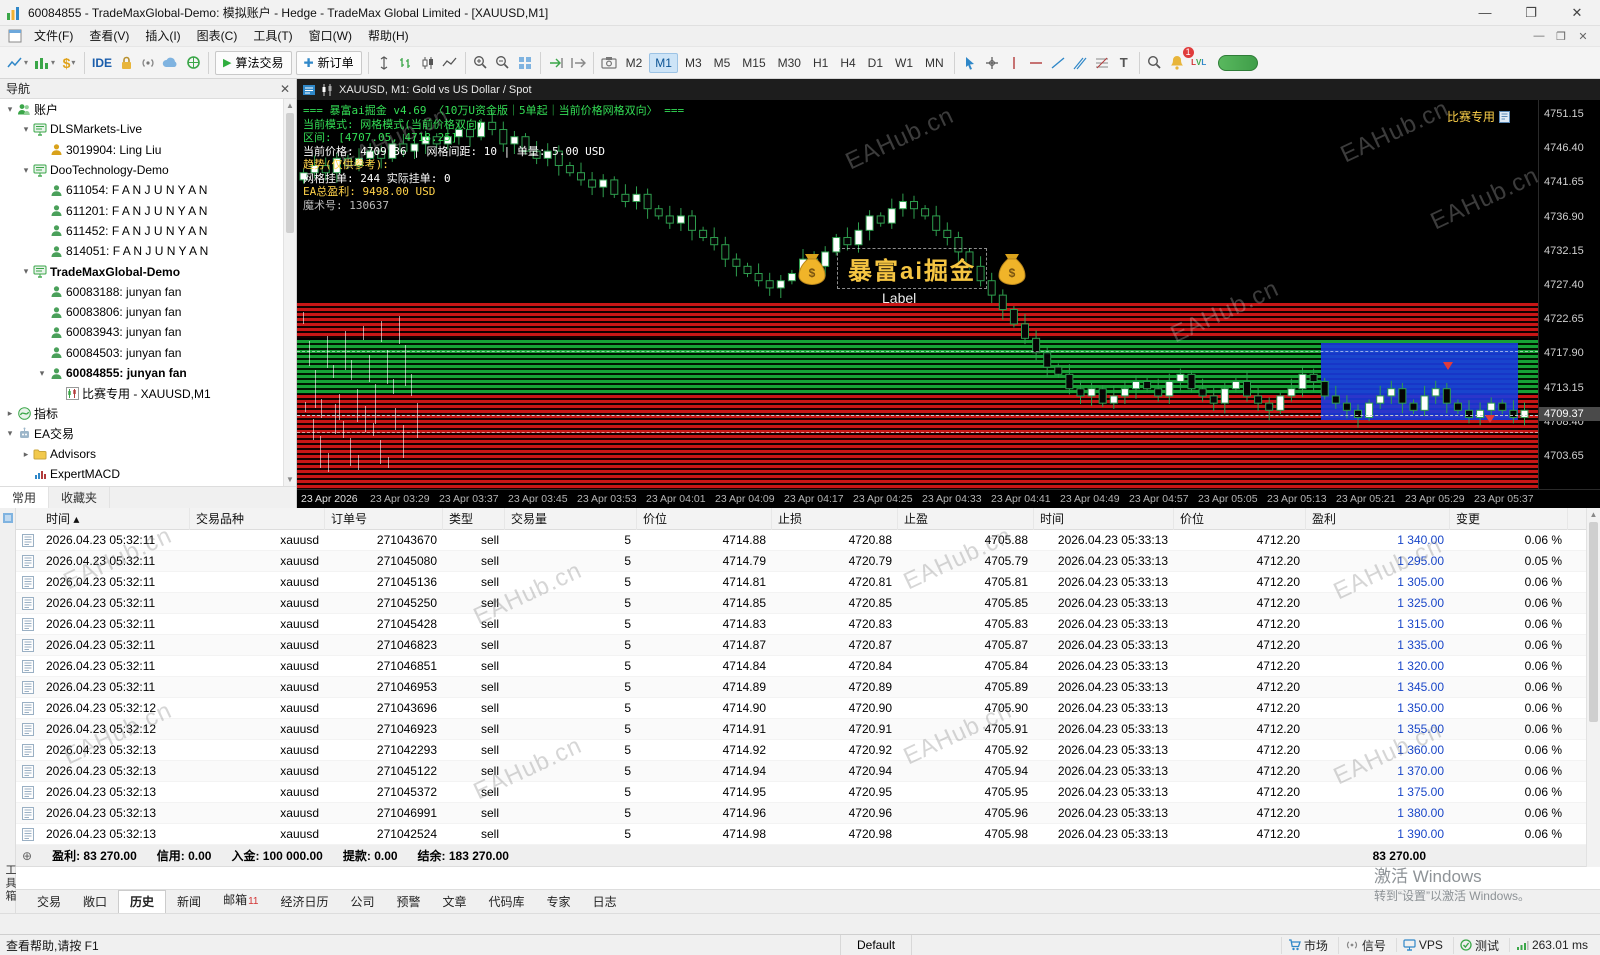 Image resolution: width=1600 pixels, height=955 pixels. Describe the element at coordinates (663, 62) in the screenshot. I see `timeframe-m1: M1` at that location.